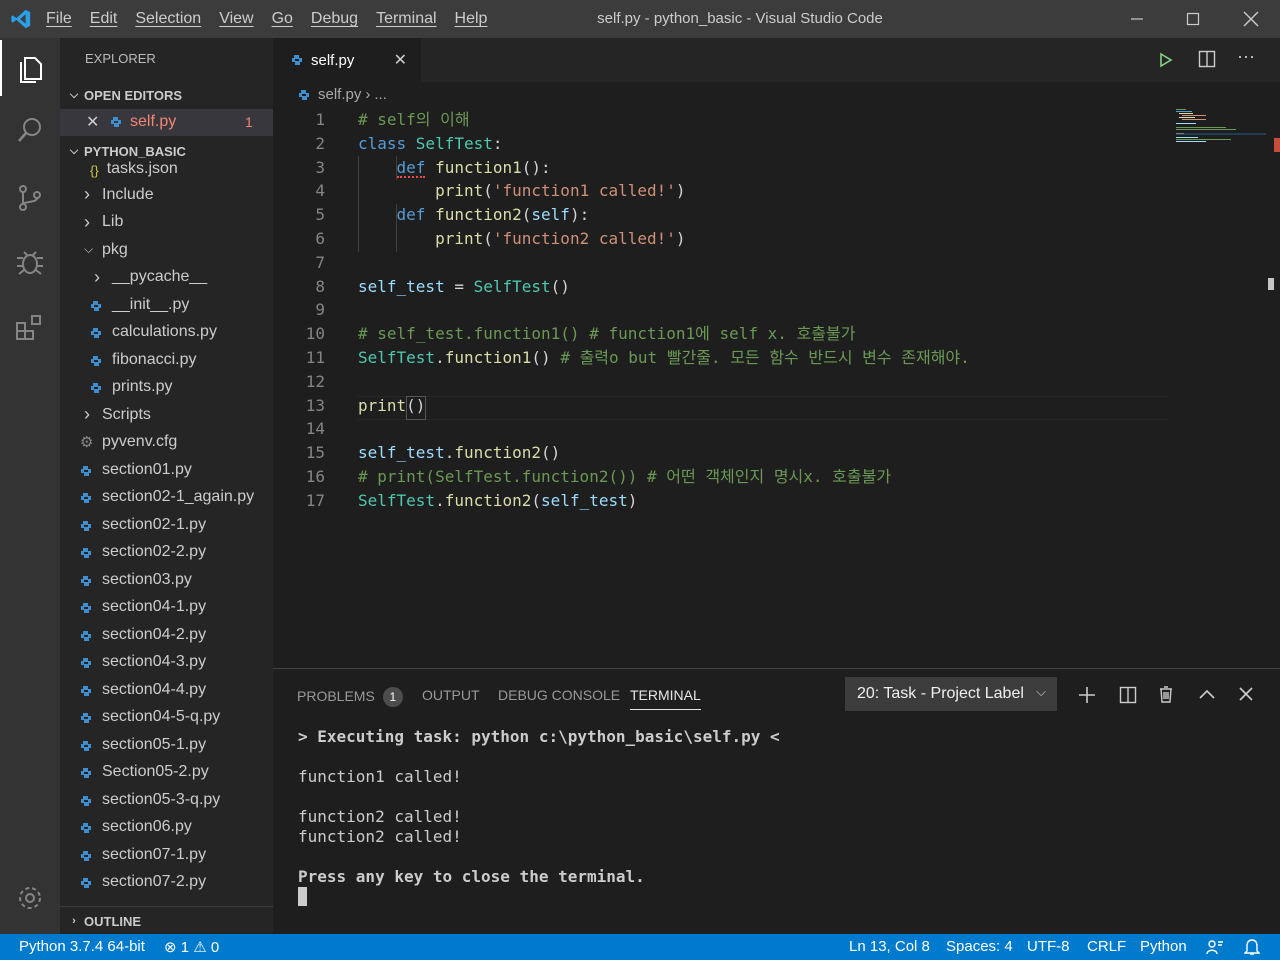 This screenshot has width=1280, height=960. I want to click on chevron-down-icon: ⌵, so click(1041, 691).